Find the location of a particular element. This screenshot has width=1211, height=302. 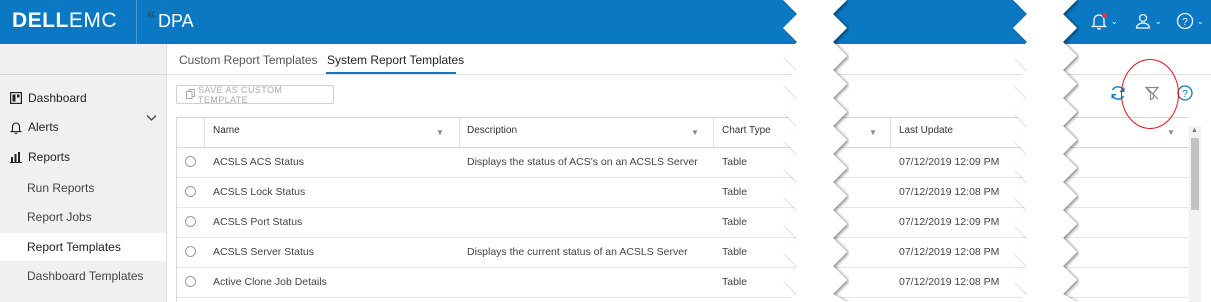

help-icon: ? is located at coordinates (1185, 21).